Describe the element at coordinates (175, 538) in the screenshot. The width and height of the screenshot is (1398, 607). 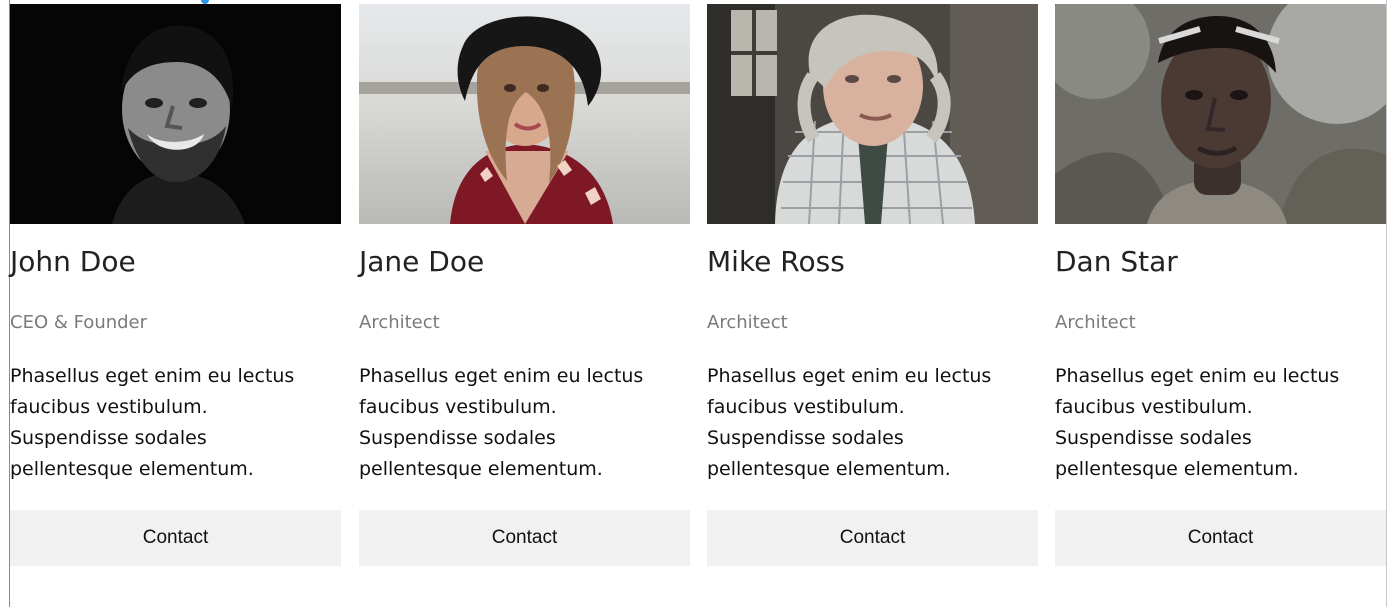
I see `contact-button-john: Contact` at that location.